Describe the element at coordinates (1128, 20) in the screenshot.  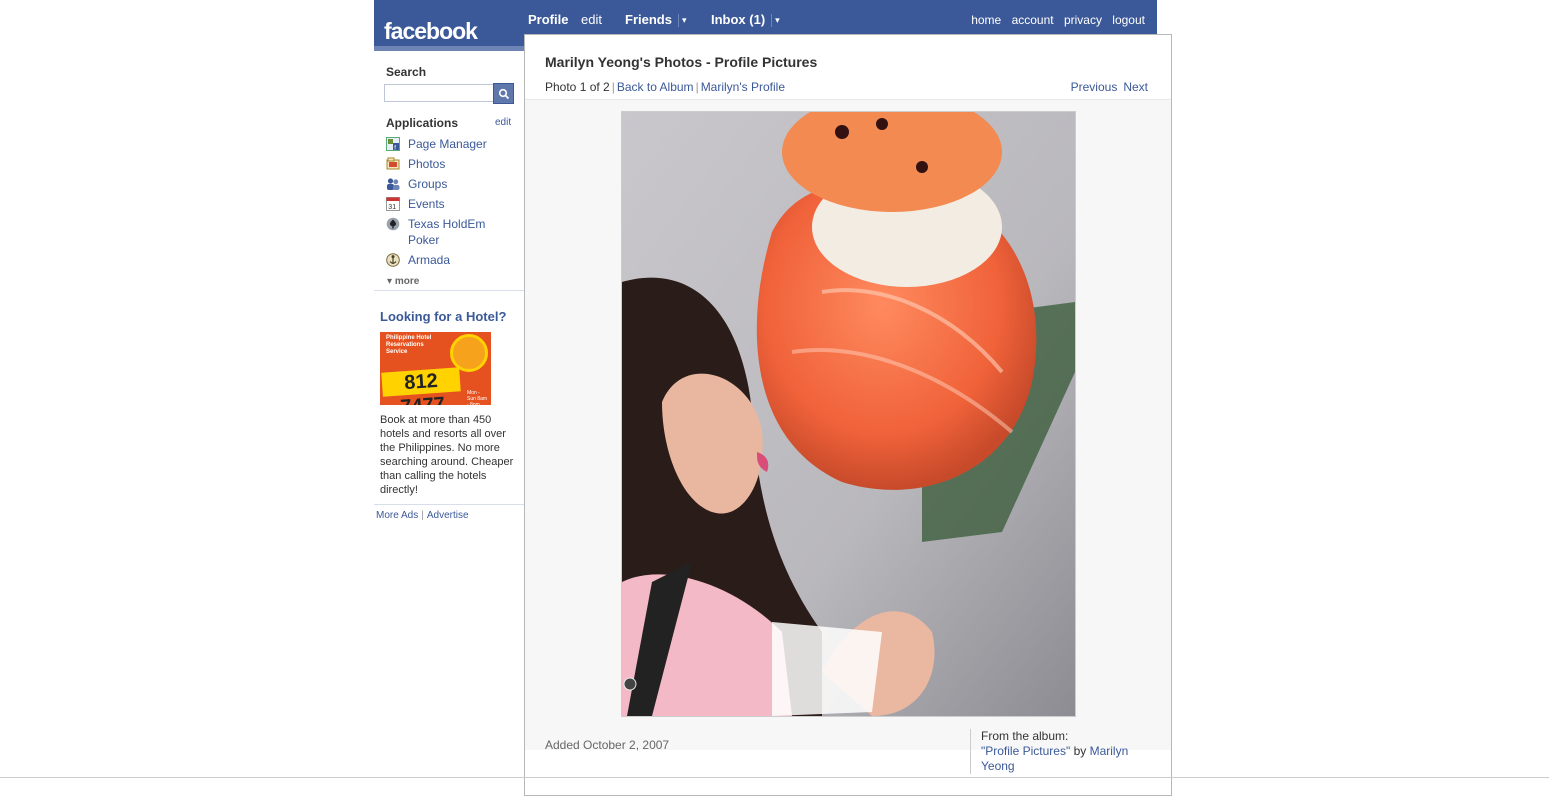
I see `nav-logout: logout` at that location.